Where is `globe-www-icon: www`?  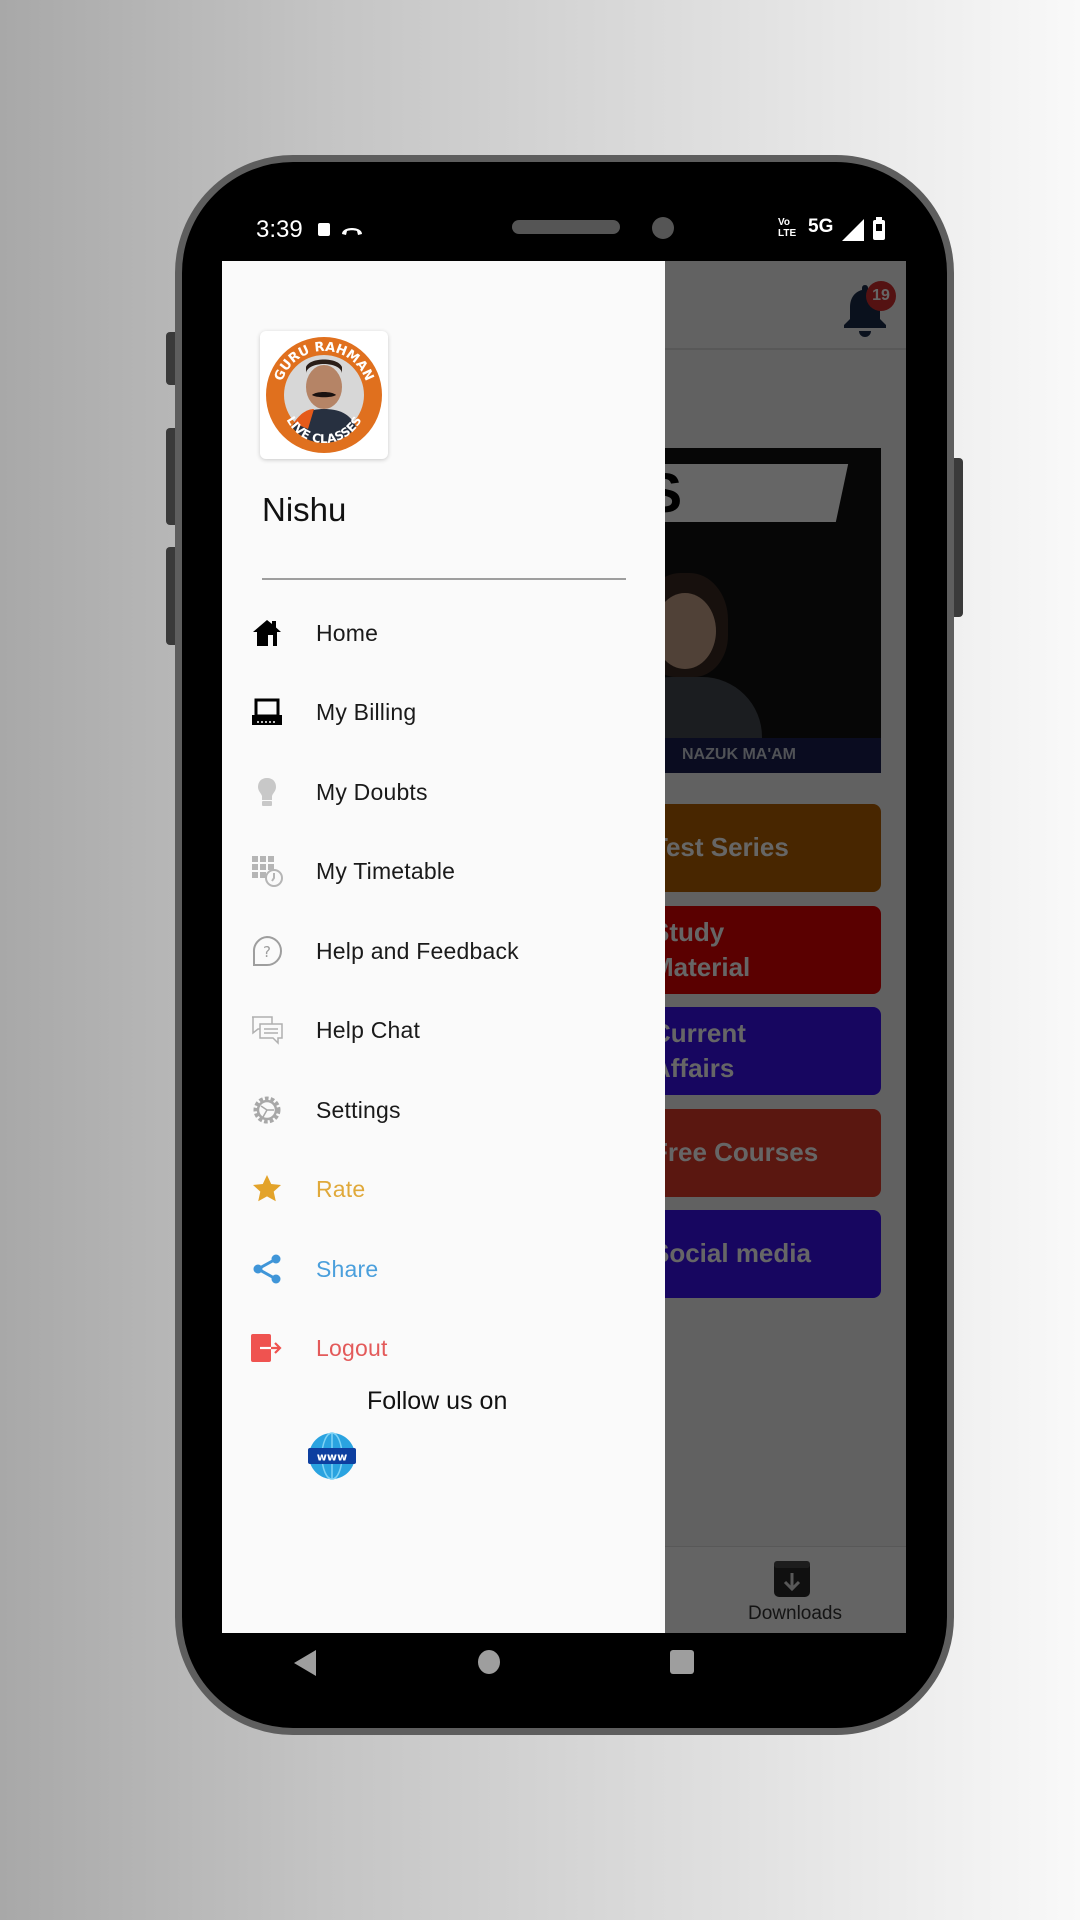
globe-www-icon: www is located at coordinates (332, 1456).